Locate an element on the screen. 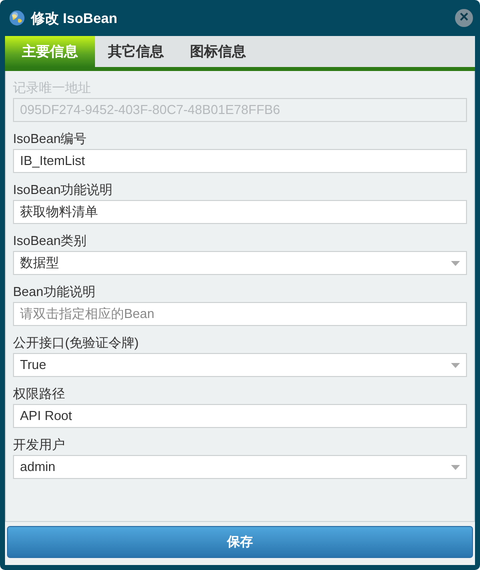 The width and height of the screenshot is (480, 570). field-label: 开发用户 is located at coordinates (39, 445).